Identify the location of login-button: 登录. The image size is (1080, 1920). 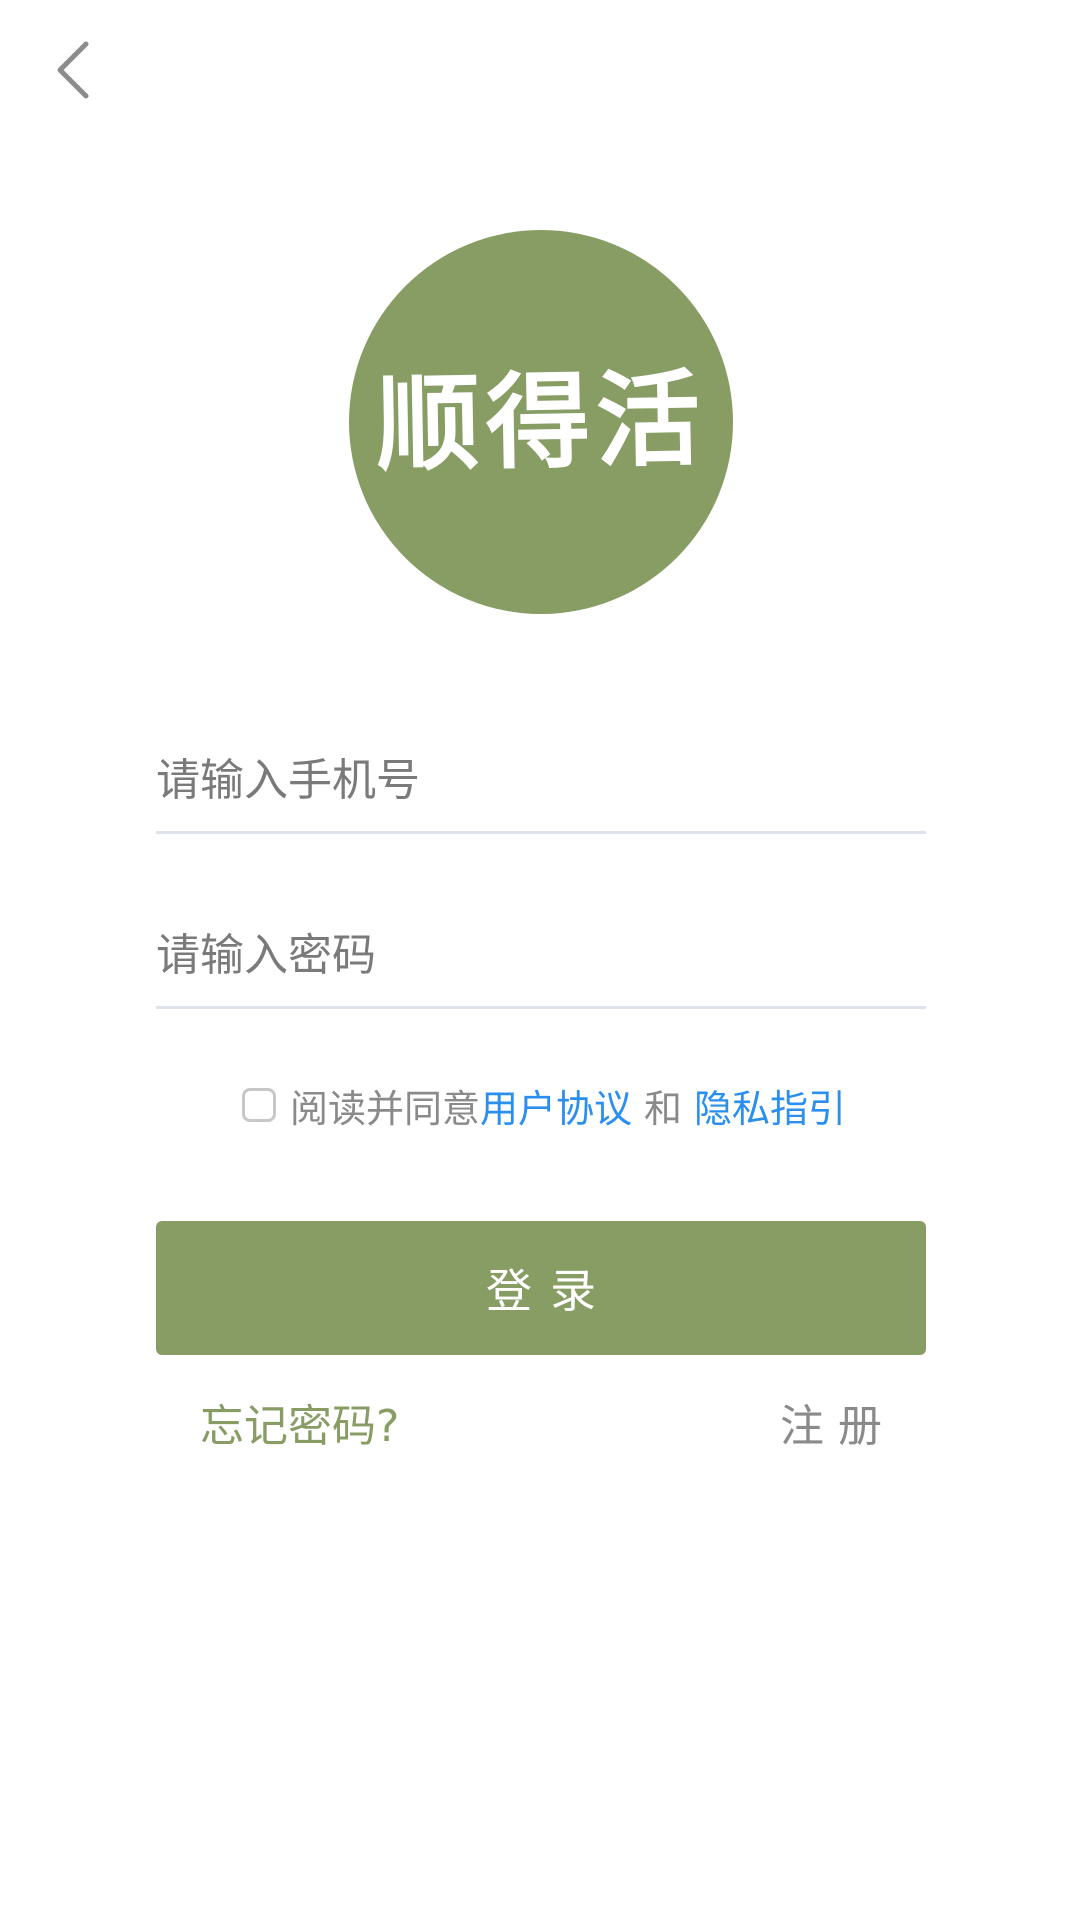
(541, 1288).